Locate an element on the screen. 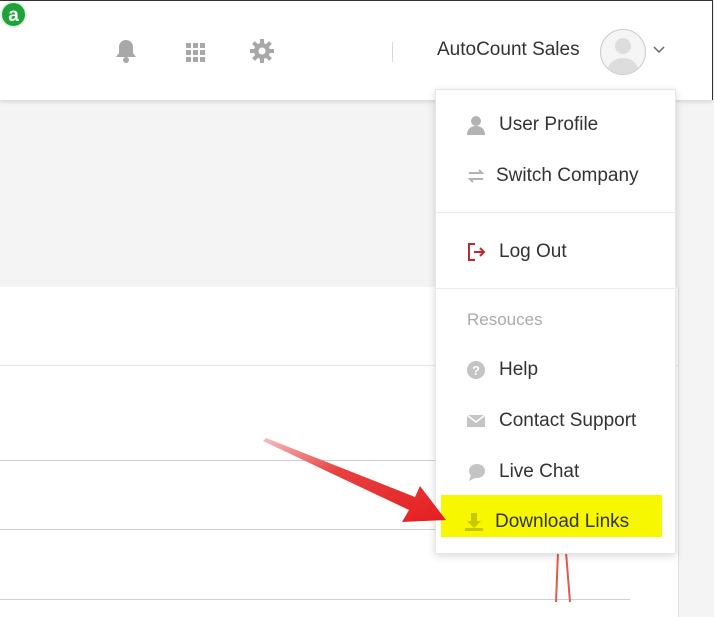 The image size is (714, 617). switch-icon is located at coordinates (476, 176).